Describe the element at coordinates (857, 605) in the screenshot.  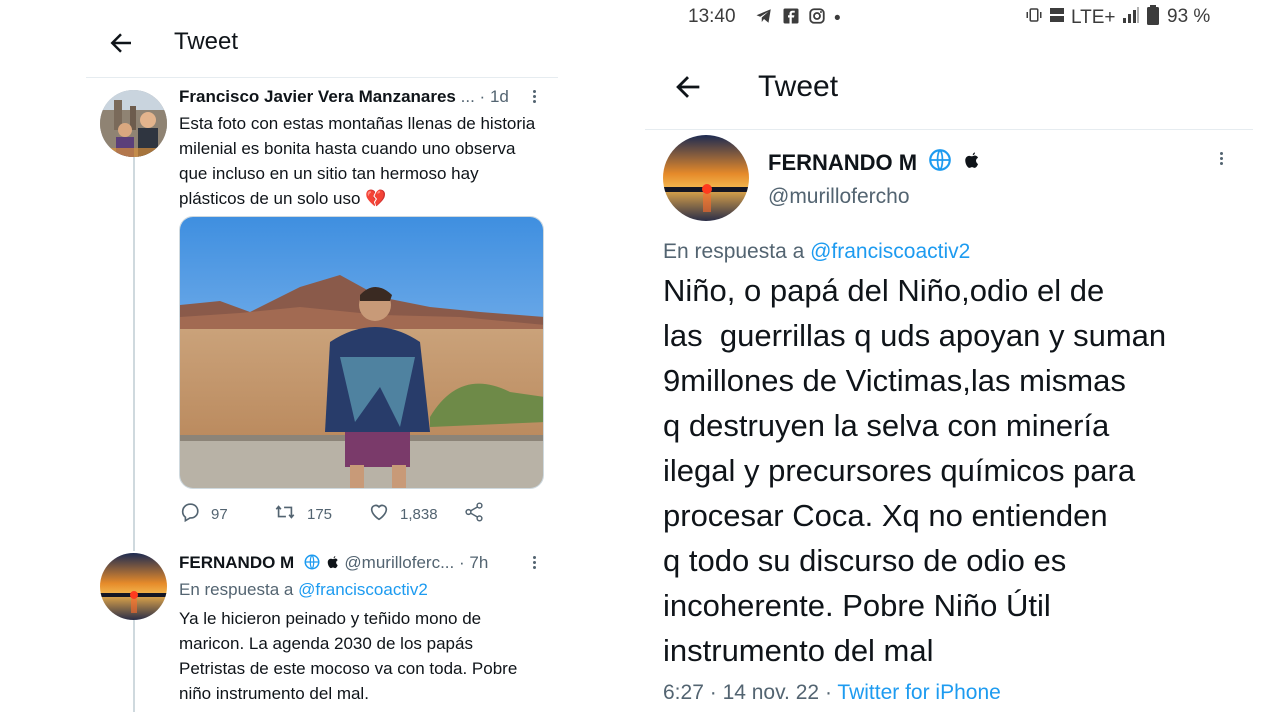
I see `tweet-text-line: incoherente. Pobre Niño Útil` at that location.